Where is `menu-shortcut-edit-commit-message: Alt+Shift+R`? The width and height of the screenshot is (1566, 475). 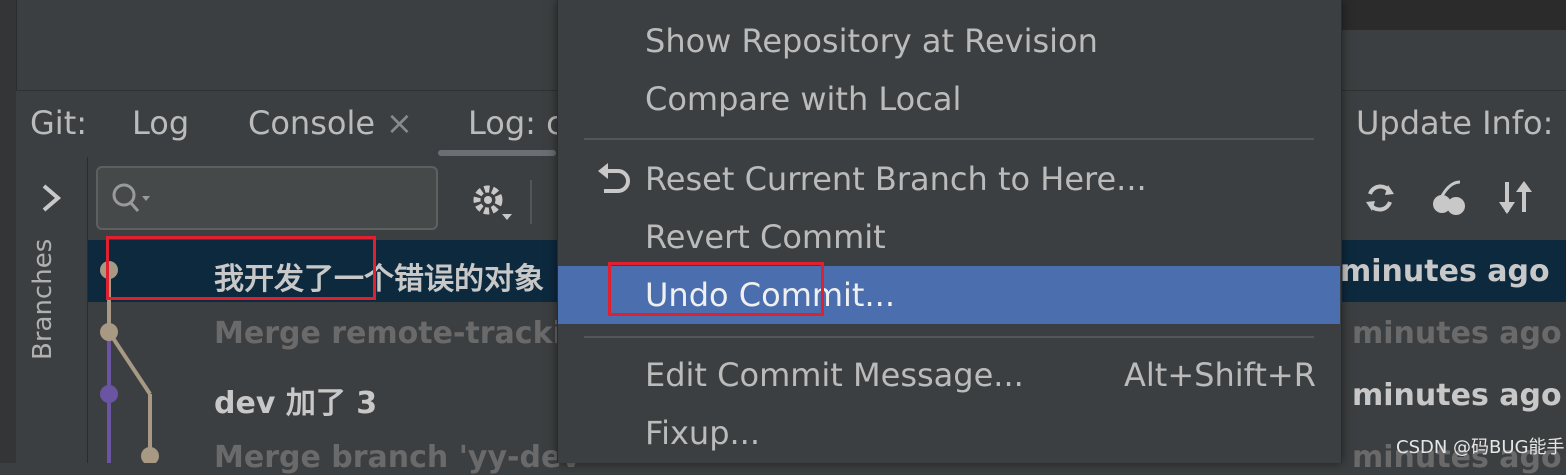
menu-shortcut-edit-commit-message: Alt+Shift+R is located at coordinates (1220, 375).